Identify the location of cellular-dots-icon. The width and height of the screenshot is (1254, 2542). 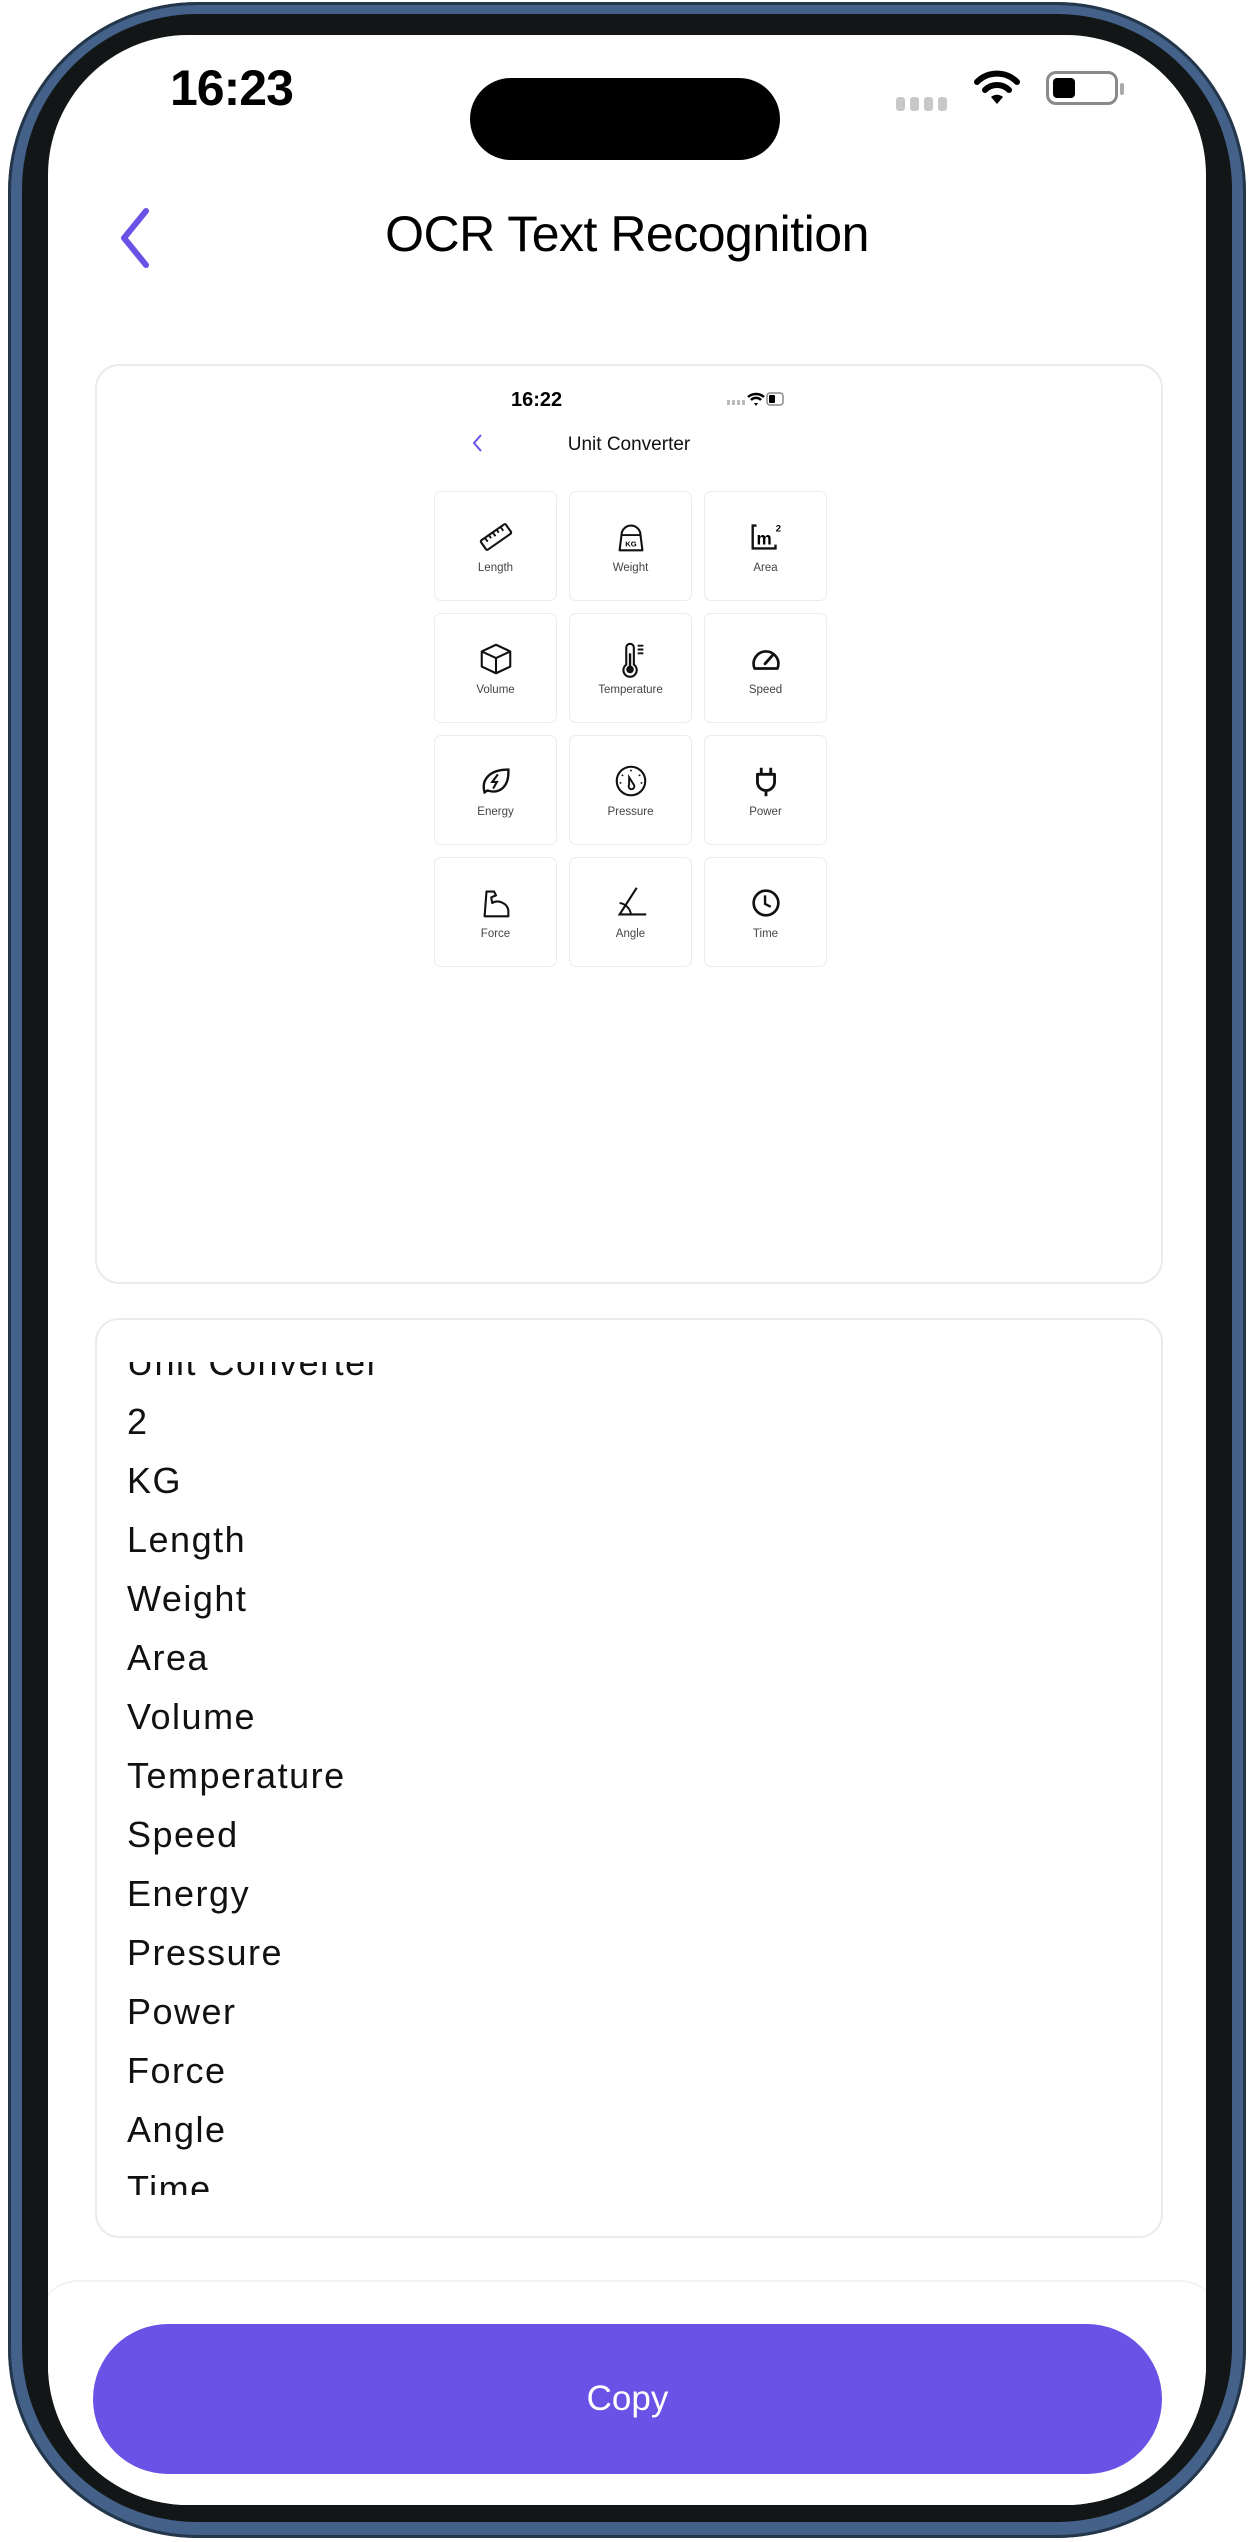
(921, 104).